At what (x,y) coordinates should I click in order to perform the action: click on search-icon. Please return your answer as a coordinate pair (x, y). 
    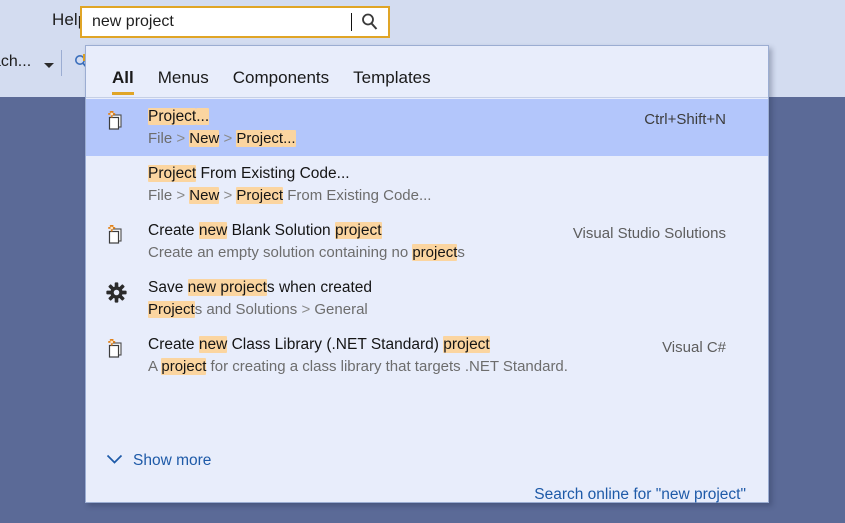
    Looking at the image, I should click on (370, 22).